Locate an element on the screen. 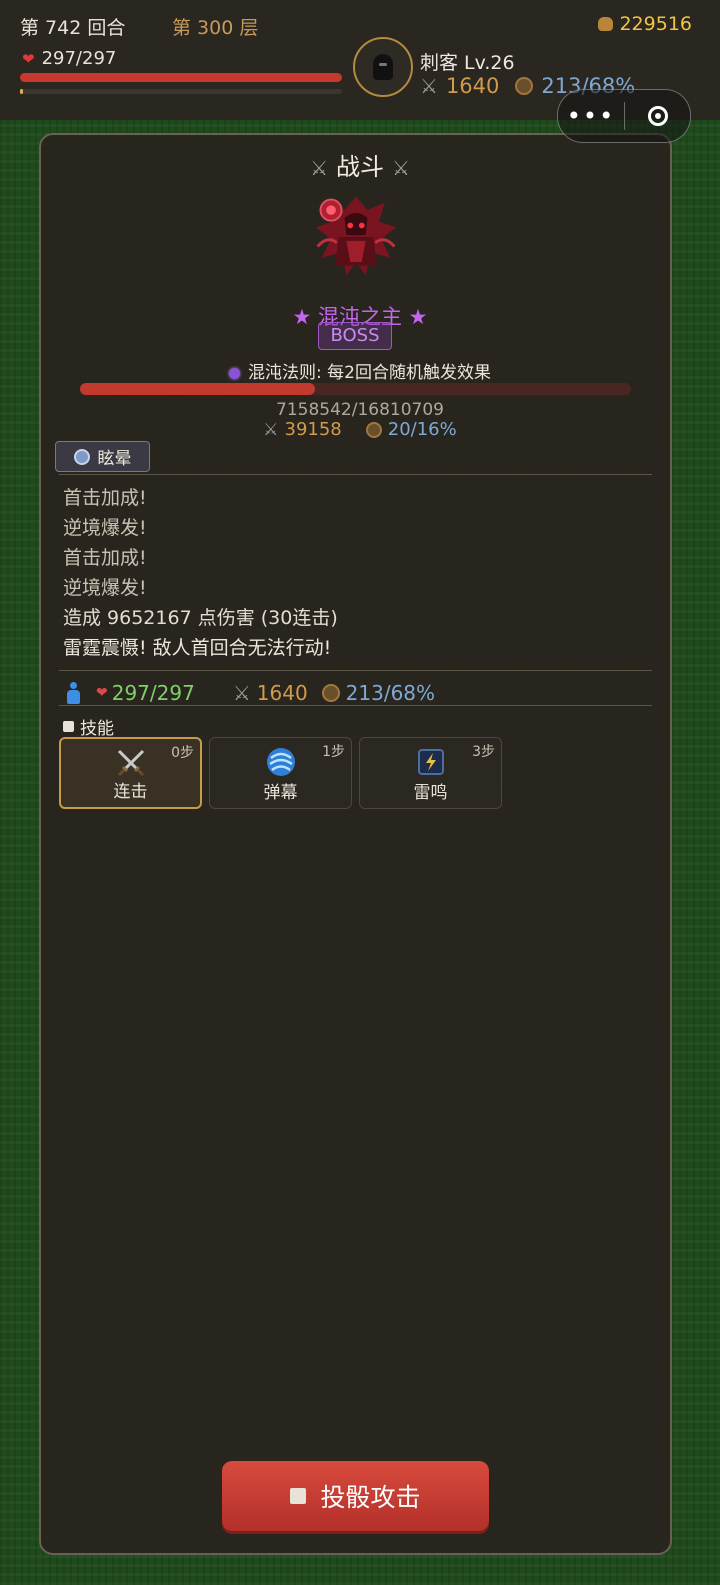  hp-icon: ❤ is located at coordinates (102, 693).